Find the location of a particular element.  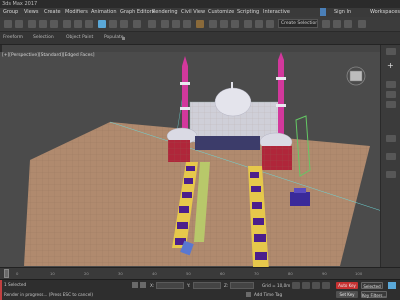

y-label: Y: is located at coordinates (189, 285).